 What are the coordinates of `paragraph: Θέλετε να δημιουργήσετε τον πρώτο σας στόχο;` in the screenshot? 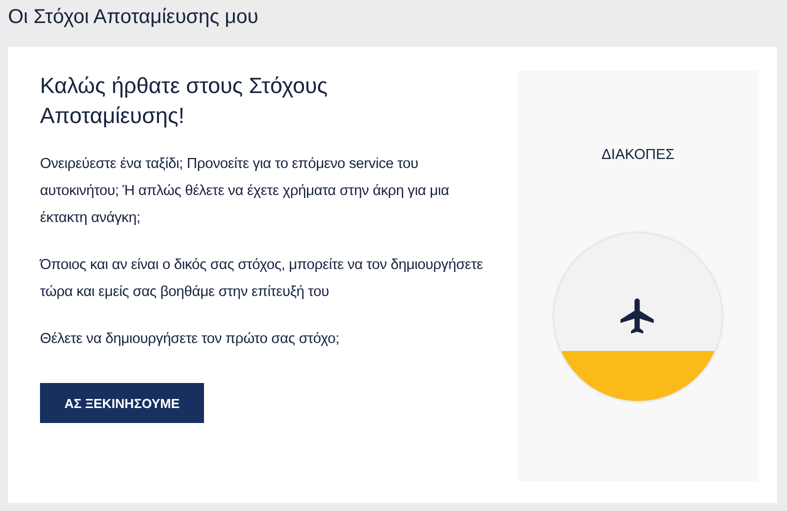 It's located at (190, 339).